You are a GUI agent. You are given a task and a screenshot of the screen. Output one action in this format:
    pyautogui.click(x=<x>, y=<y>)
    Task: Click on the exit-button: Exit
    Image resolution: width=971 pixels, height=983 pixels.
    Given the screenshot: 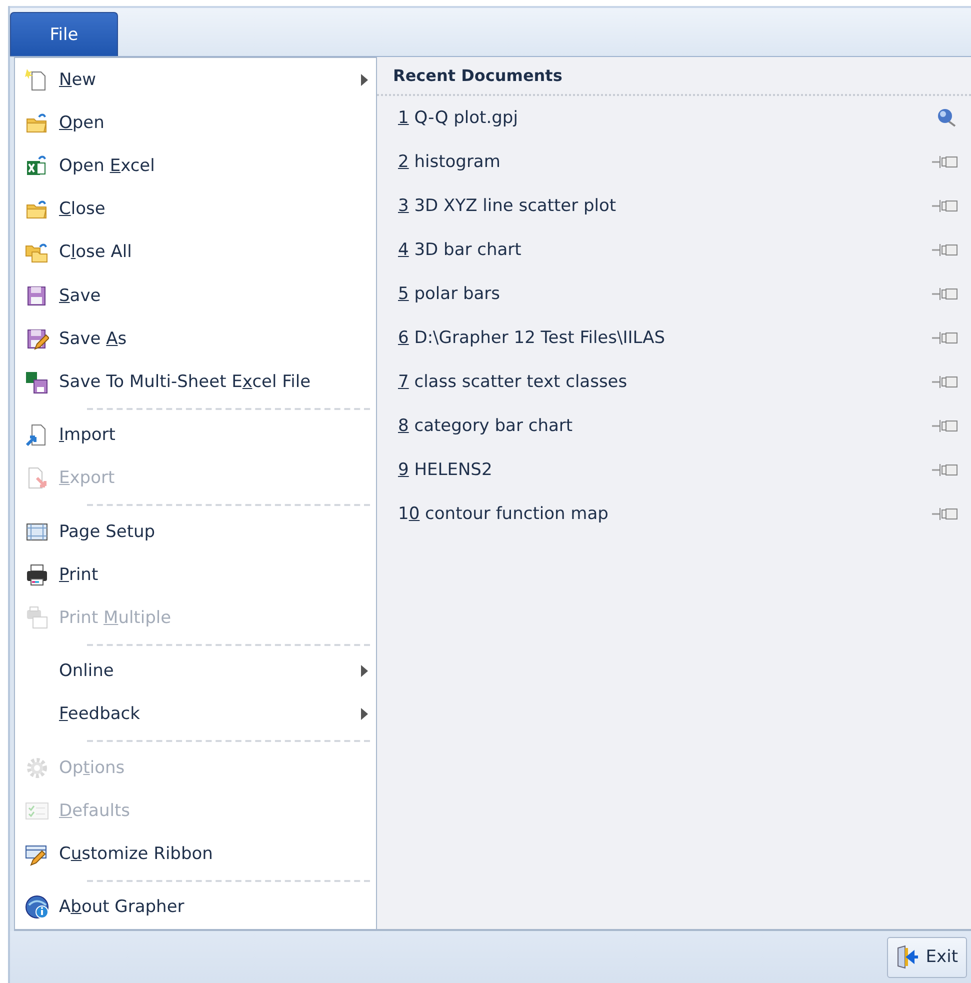 What is the action you would take?
    pyautogui.click(x=926, y=957)
    